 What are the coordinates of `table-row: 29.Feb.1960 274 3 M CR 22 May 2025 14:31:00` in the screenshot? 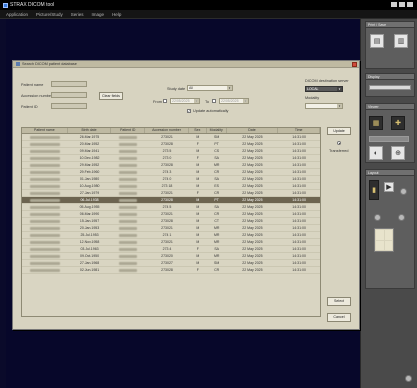 It's located at (171, 172).